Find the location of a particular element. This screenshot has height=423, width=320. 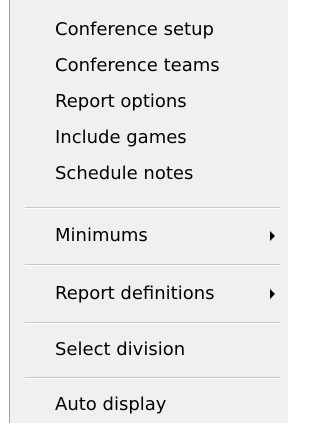

menu-item-schedule-notes: Schedule notes is located at coordinates (171, 174).